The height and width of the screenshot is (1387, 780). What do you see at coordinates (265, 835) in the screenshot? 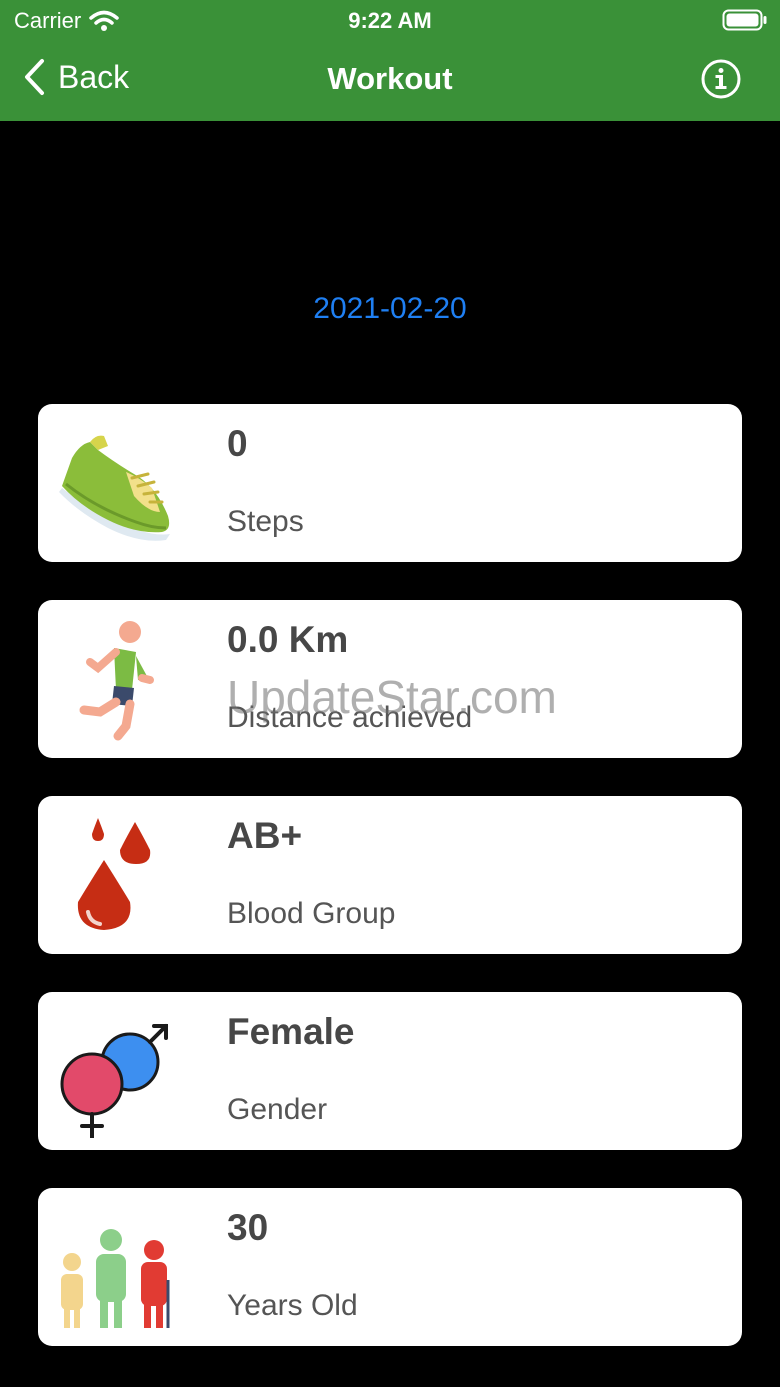
I see `blood-group-value: AB+` at bounding box center [265, 835].